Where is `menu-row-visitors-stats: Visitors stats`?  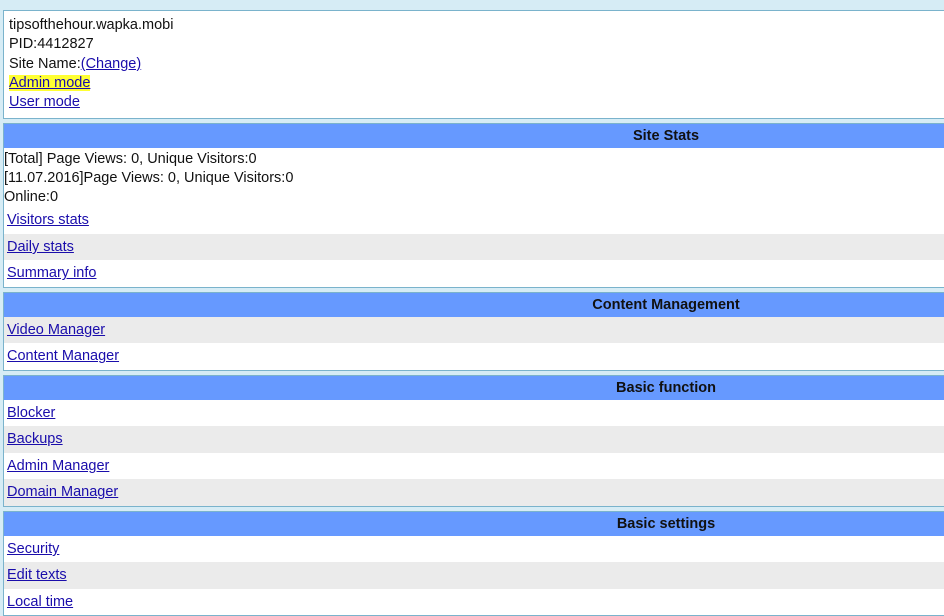 menu-row-visitors-stats: Visitors stats is located at coordinates (474, 220).